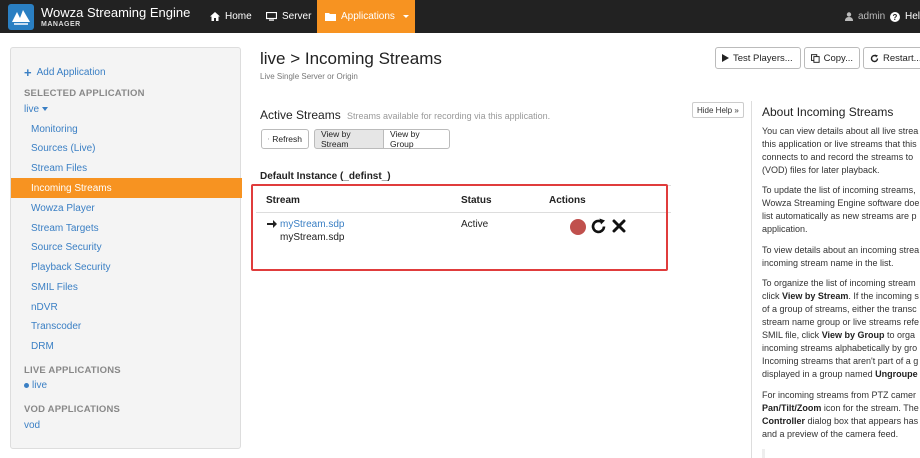  What do you see at coordinates (725, 58) in the screenshot?
I see `play-icon` at bounding box center [725, 58].